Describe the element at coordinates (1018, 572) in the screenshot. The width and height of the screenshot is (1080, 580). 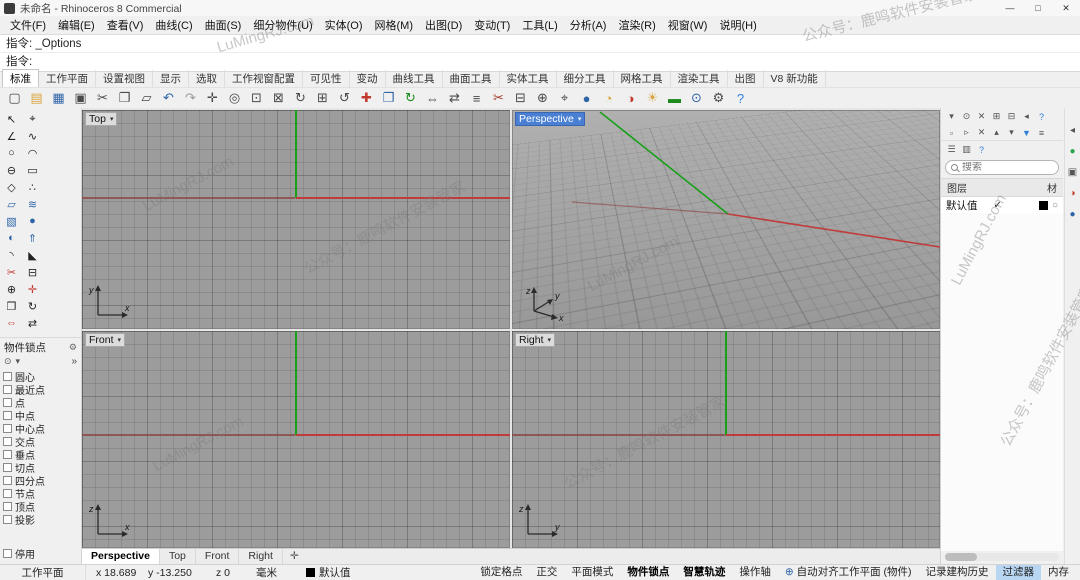
I see `status-toggle: 过滤器` at that location.